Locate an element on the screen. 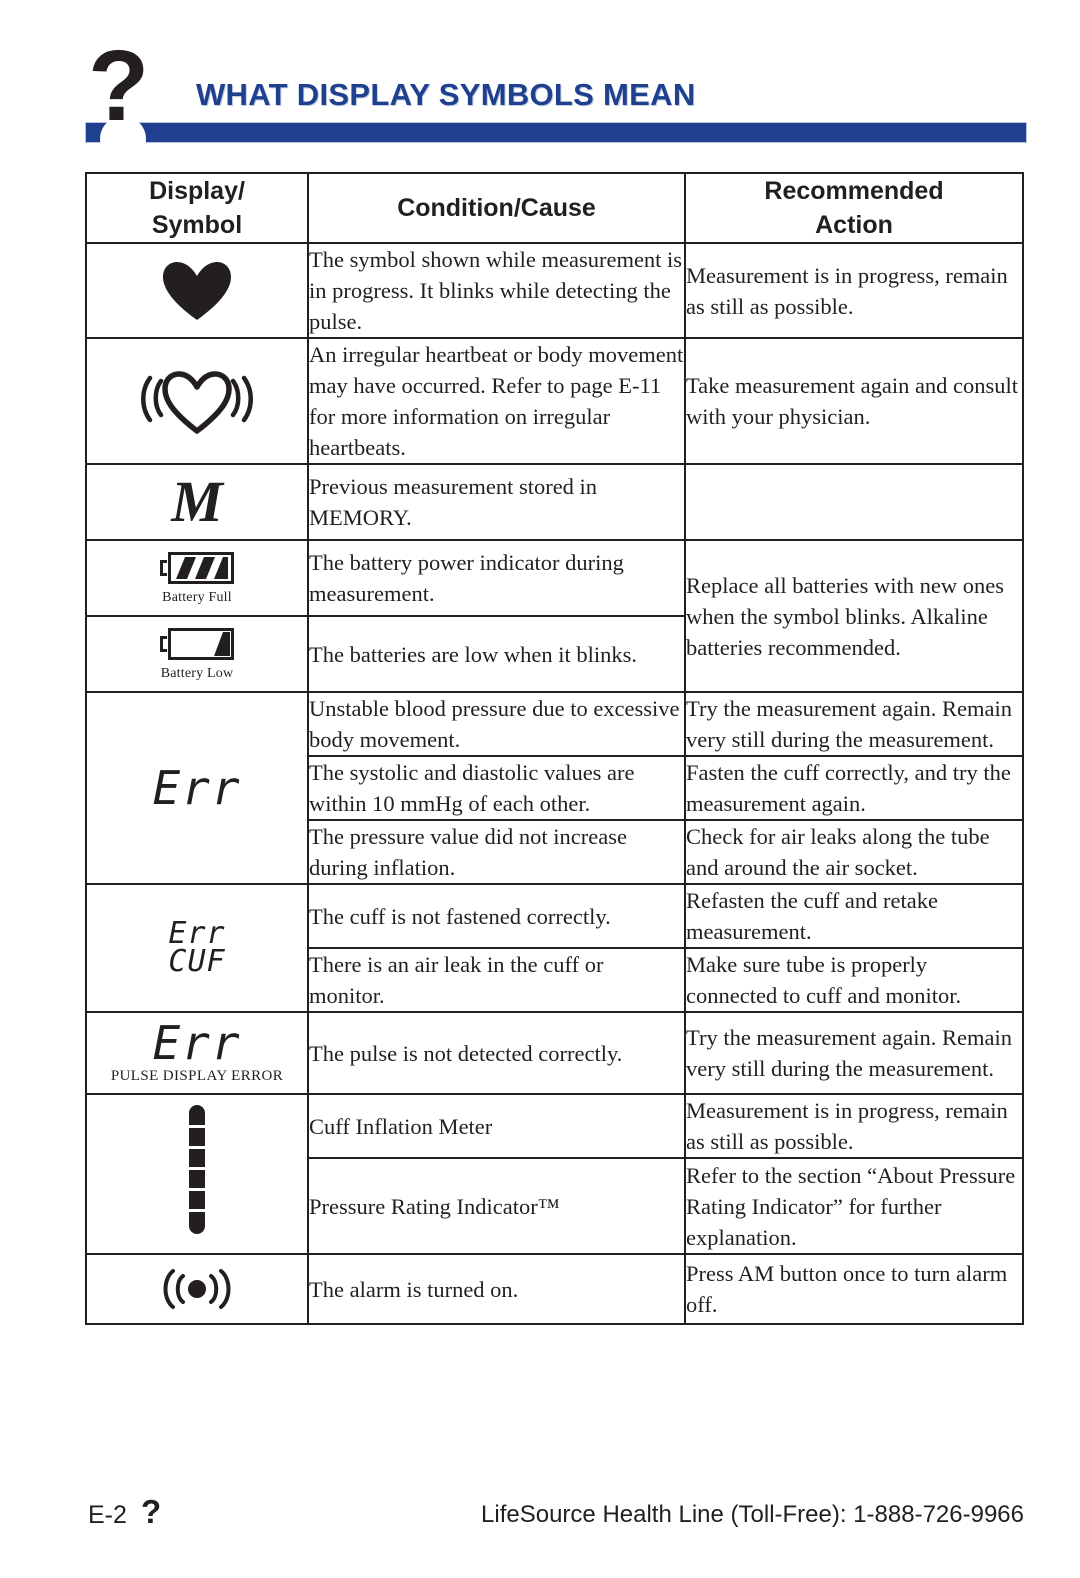  action-cell is located at coordinates (854, 502).